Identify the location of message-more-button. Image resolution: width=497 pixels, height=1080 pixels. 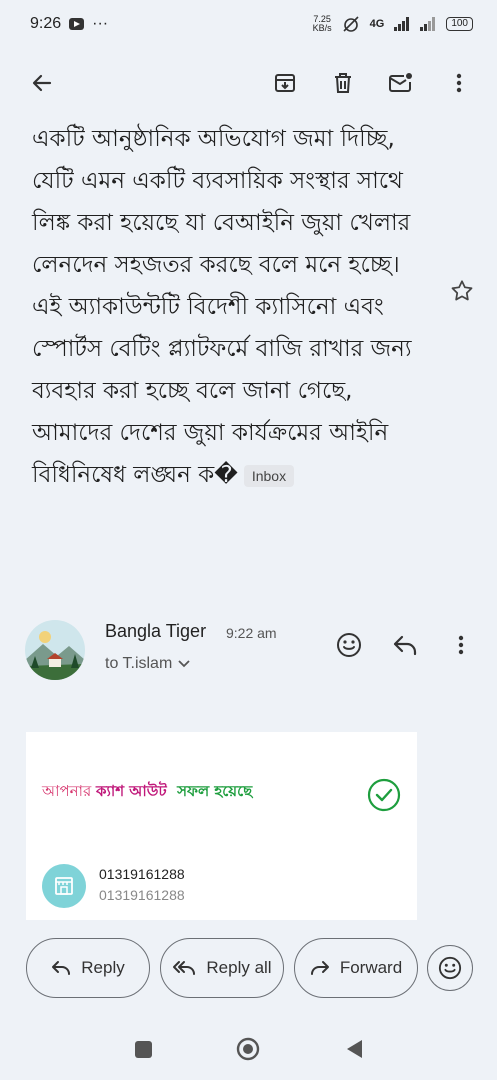
(461, 645).